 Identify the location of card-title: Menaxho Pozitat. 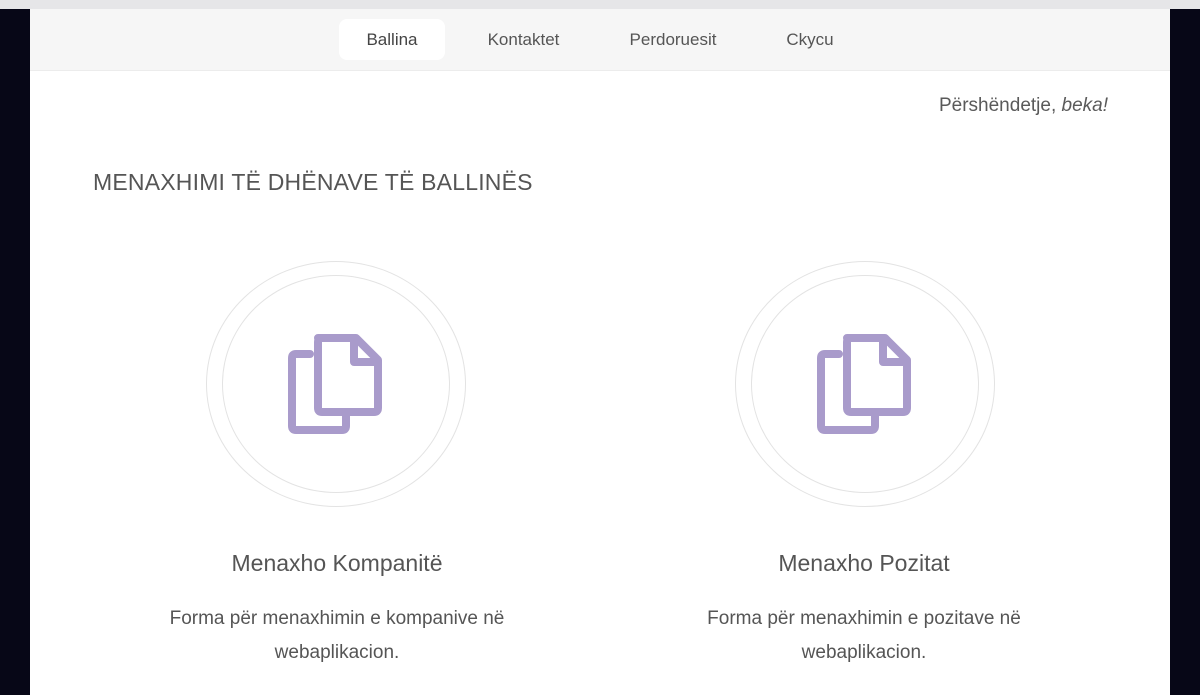
(864, 563).